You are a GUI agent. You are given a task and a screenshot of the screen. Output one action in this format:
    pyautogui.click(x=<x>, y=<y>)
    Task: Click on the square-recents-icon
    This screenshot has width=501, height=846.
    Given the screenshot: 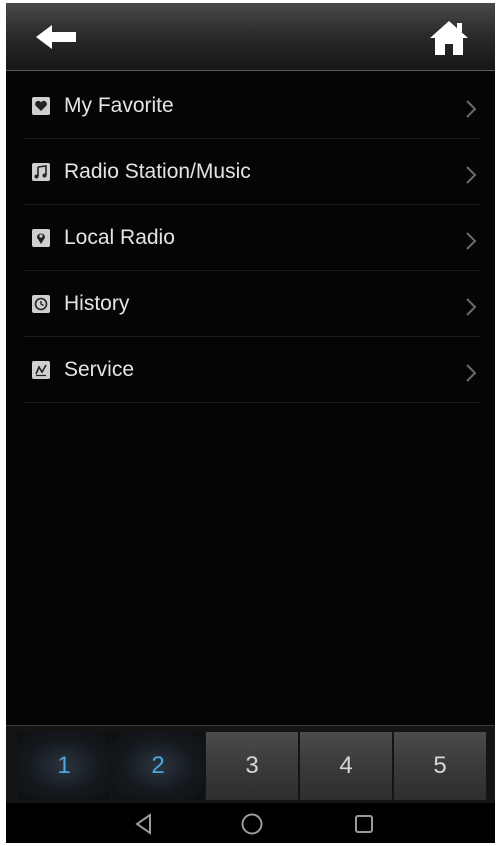 What is the action you would take?
    pyautogui.click(x=364, y=824)
    